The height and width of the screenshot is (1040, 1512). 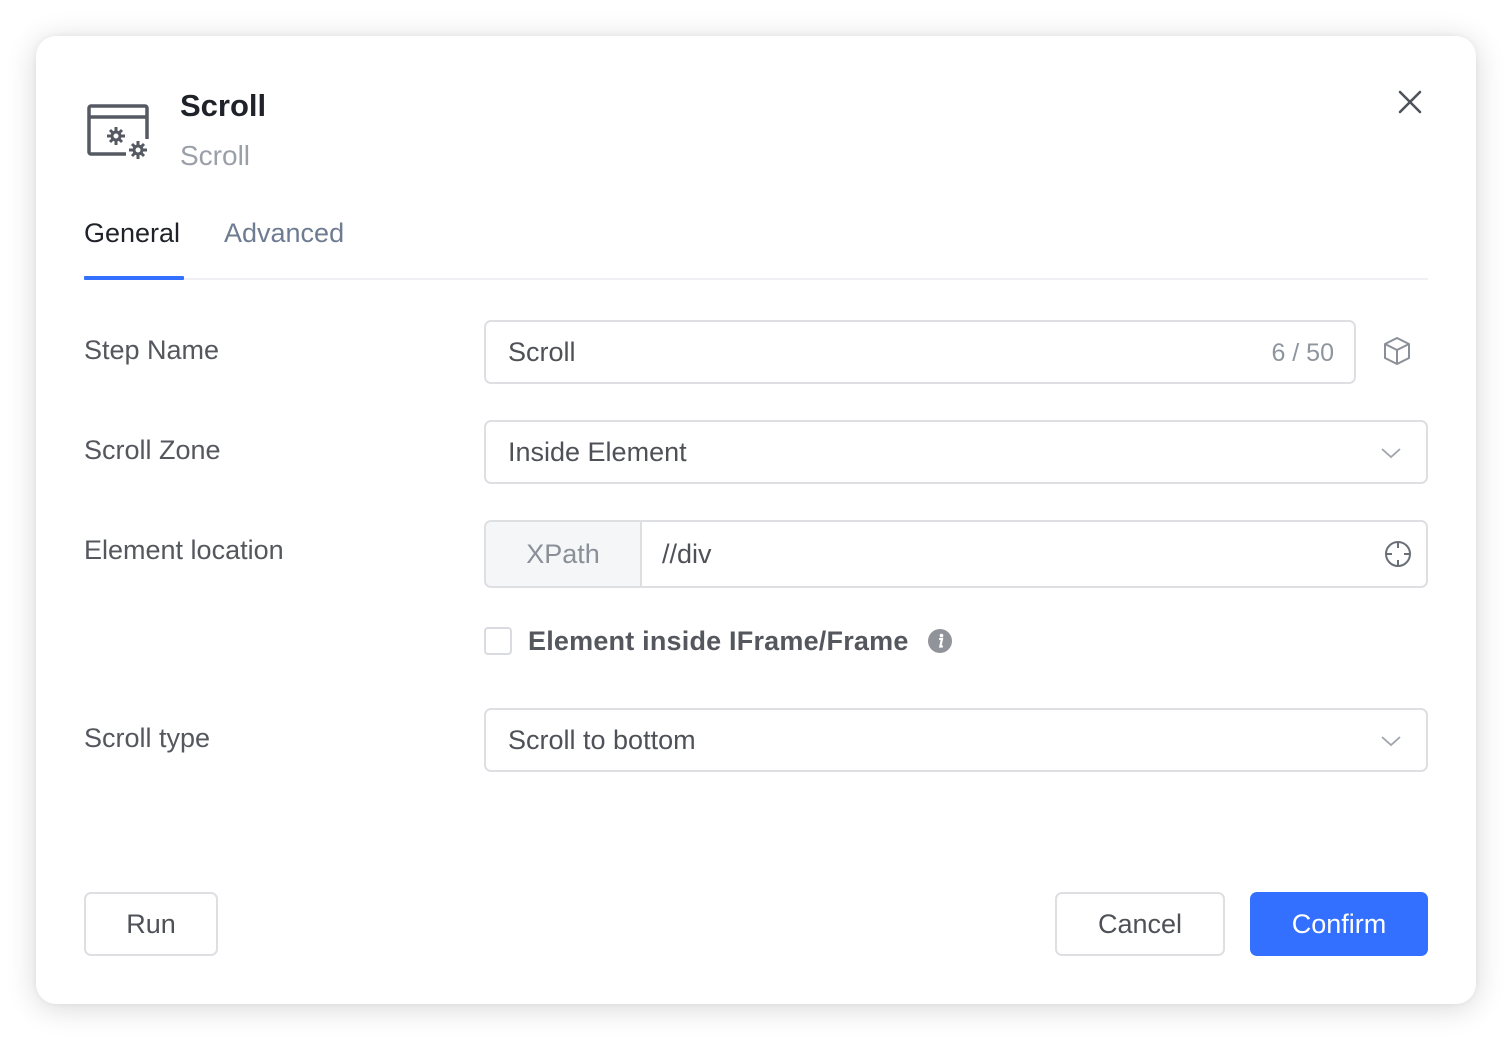 What do you see at coordinates (284, 233) in the screenshot?
I see `tab-advanced: Advanced` at bounding box center [284, 233].